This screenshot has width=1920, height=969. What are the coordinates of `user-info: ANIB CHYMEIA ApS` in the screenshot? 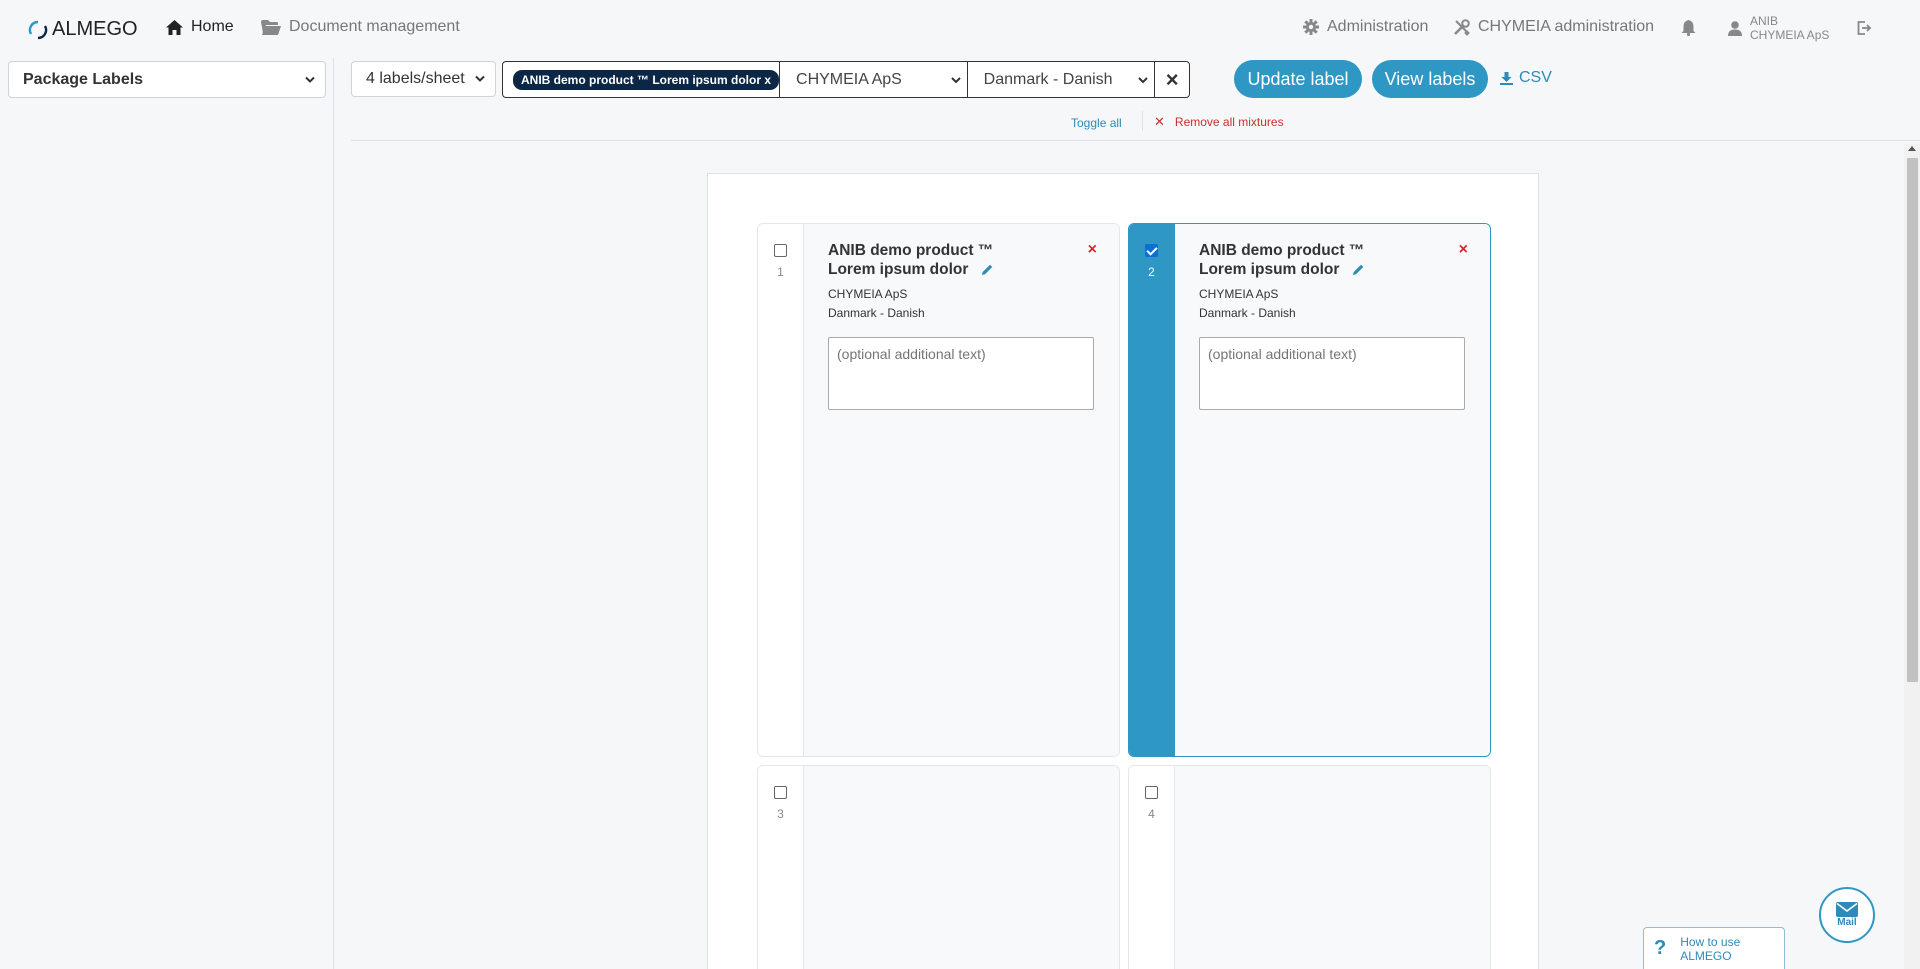 It's located at (1789, 28).